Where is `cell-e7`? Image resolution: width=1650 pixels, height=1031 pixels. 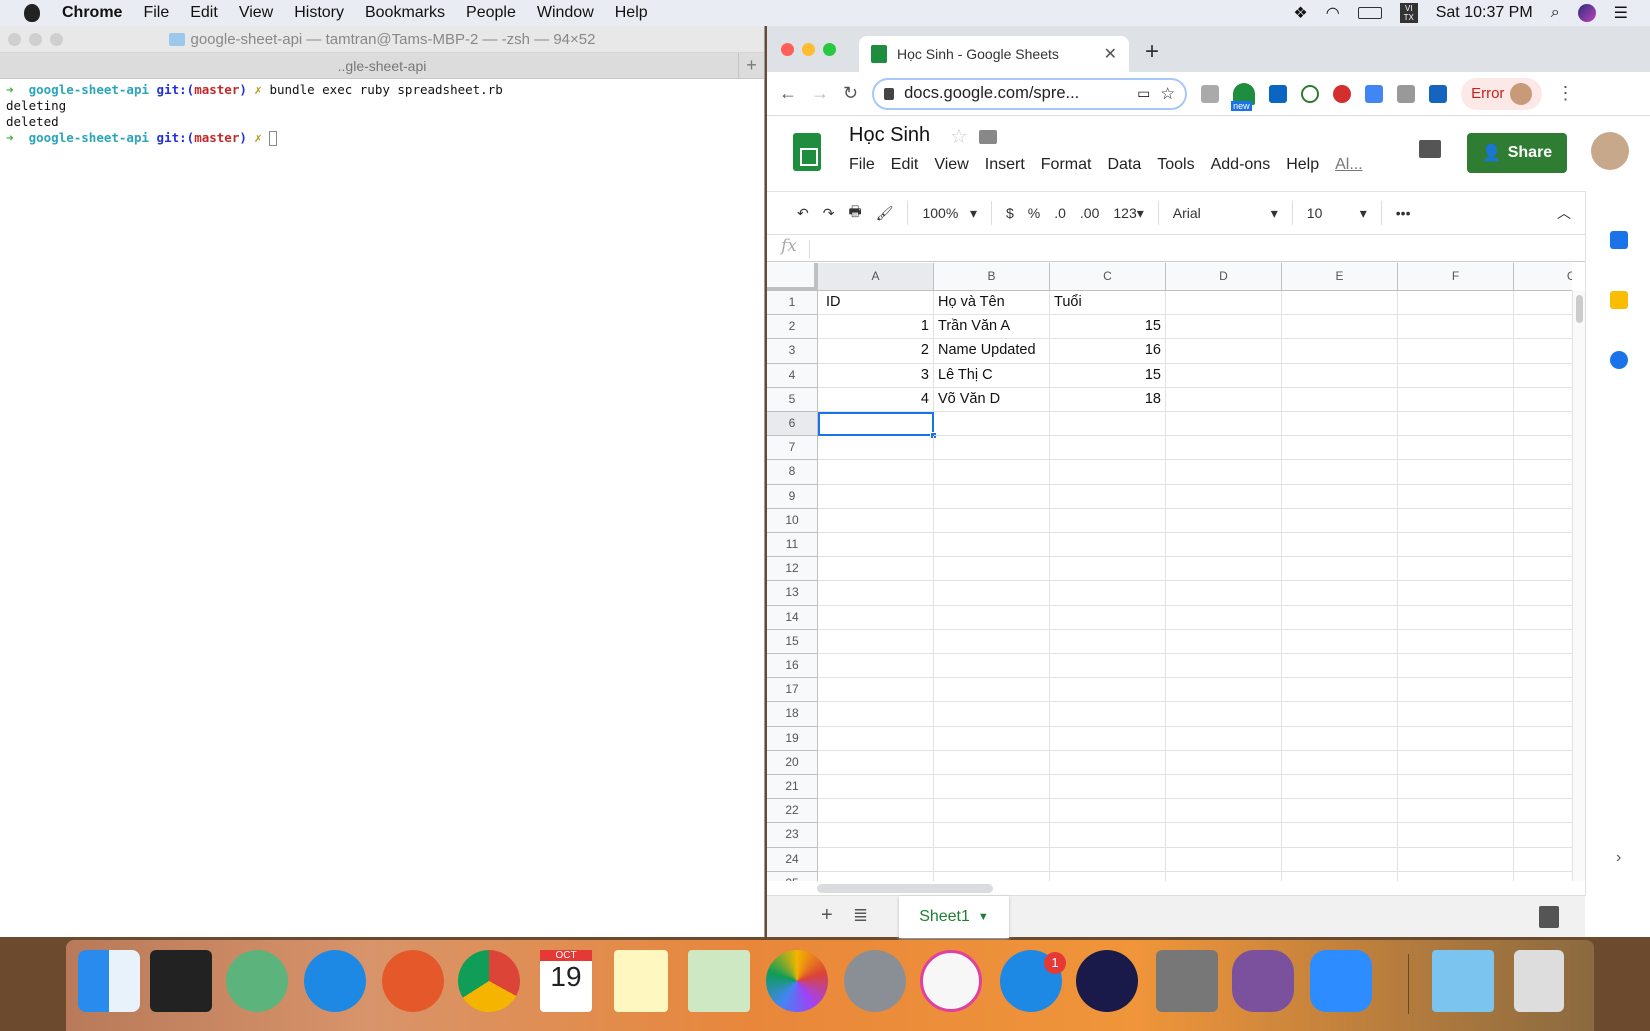 cell-e7 is located at coordinates (1340, 448).